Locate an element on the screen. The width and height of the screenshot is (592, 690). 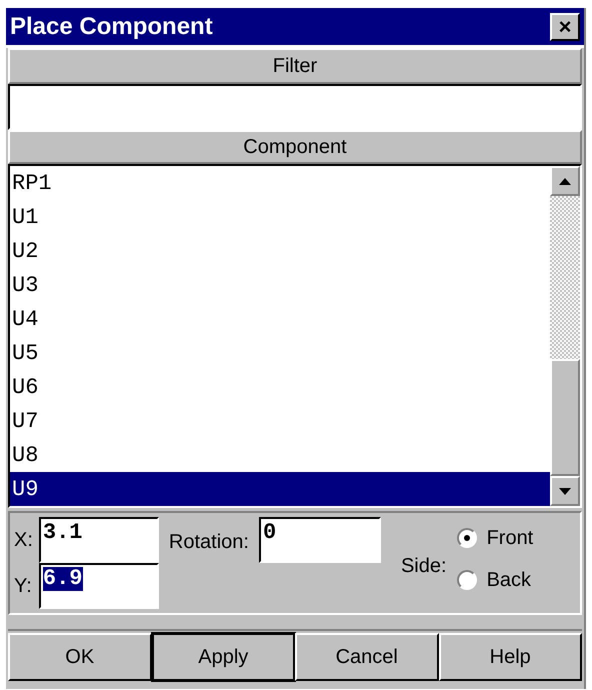
down-arrow-icon is located at coordinates (565, 491).